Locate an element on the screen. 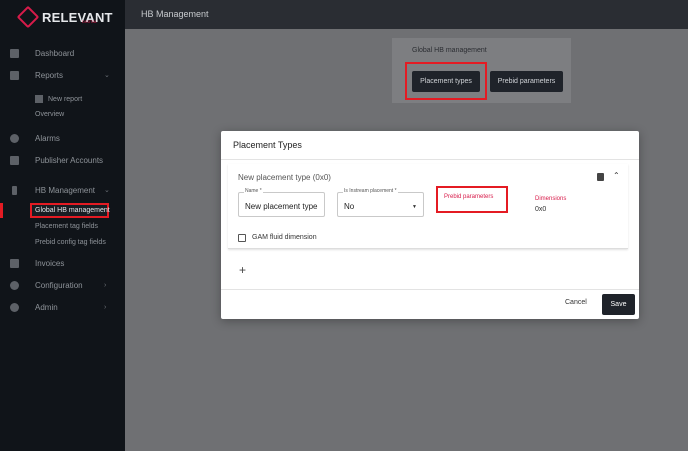 This screenshot has height=451, width=688. top-bar: HB Management is located at coordinates (406, 14).